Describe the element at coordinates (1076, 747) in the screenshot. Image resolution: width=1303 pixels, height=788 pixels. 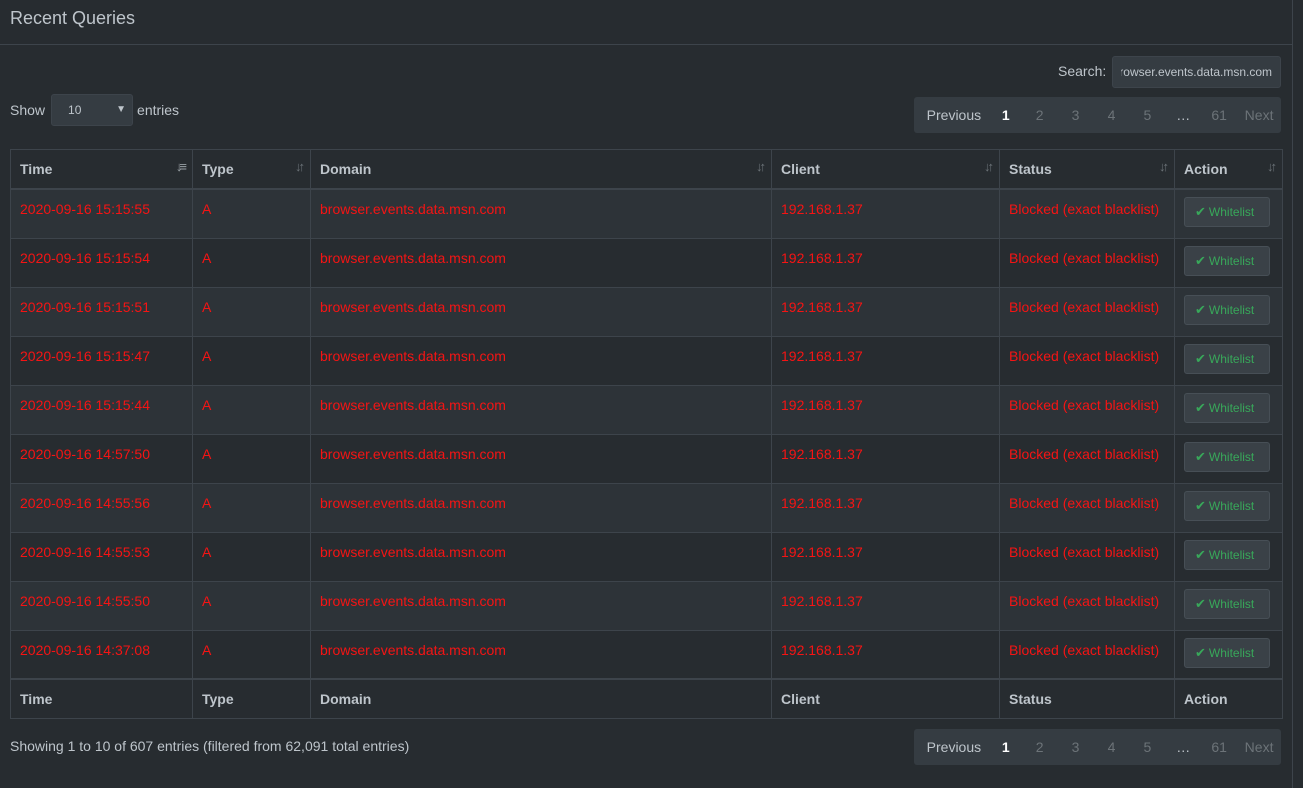
I see `page-button-3-bottom: 3` at that location.